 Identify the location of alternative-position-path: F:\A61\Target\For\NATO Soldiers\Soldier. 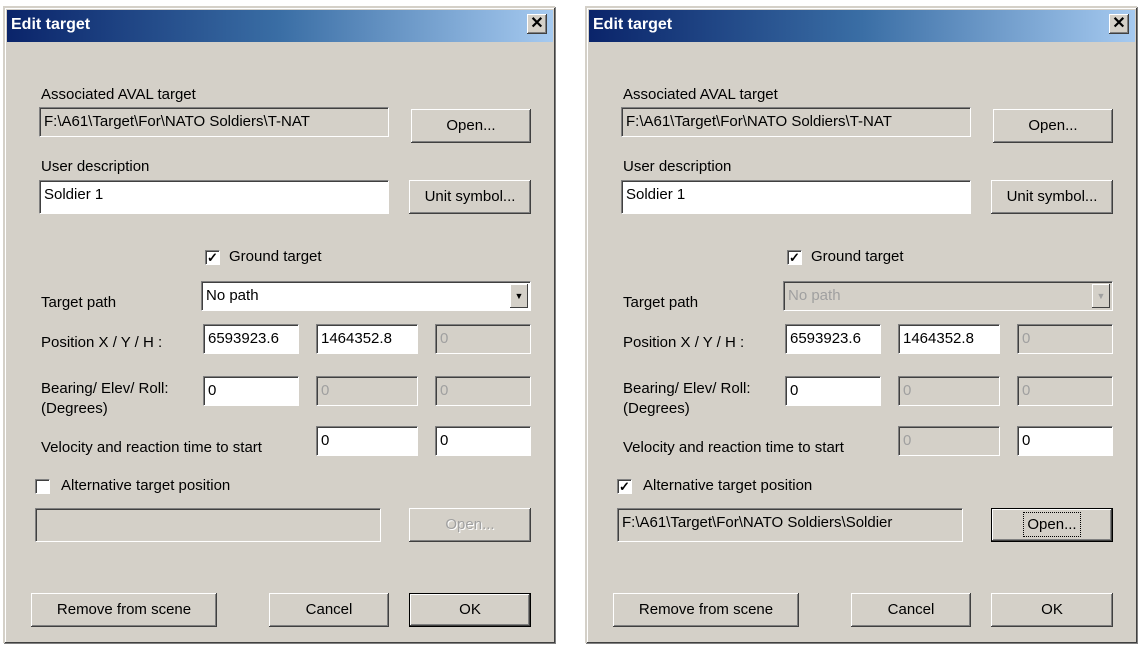
(790, 525).